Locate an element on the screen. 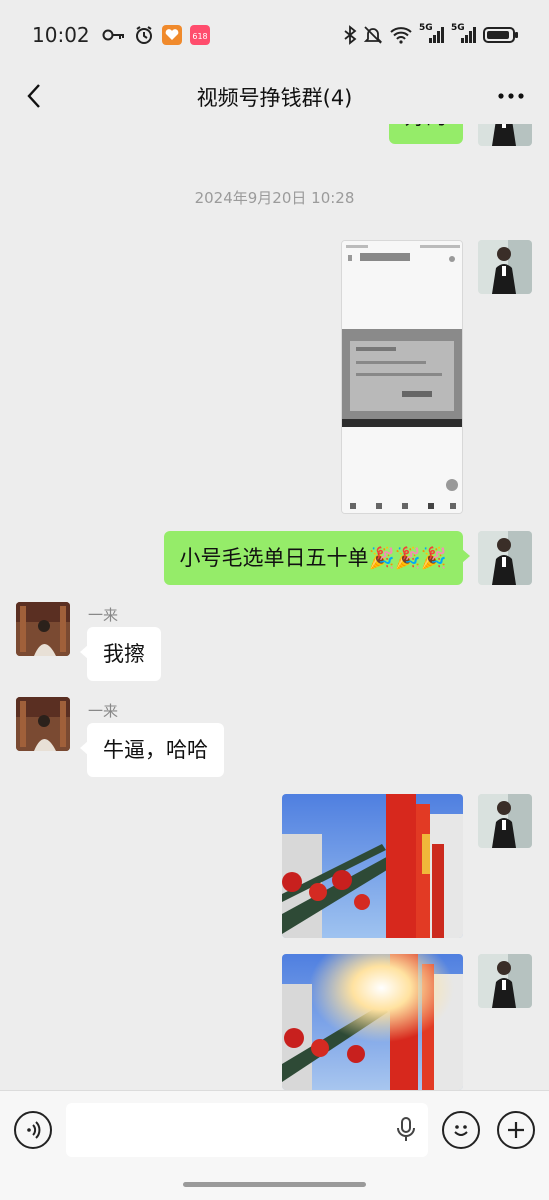  image-message-photo is located at coordinates (372, 866).